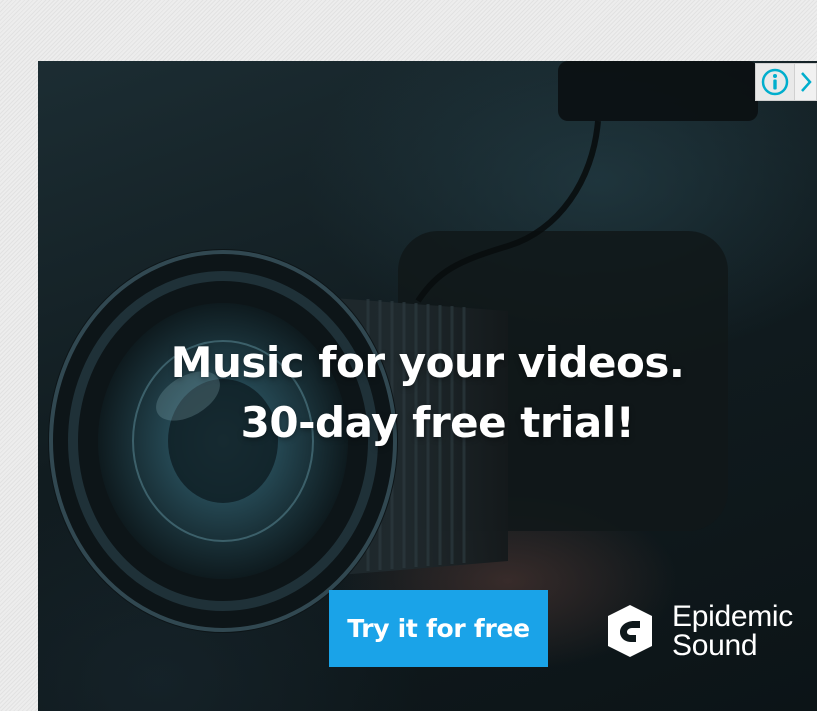 The image size is (817, 711). I want to click on close-icon, so click(806, 82).